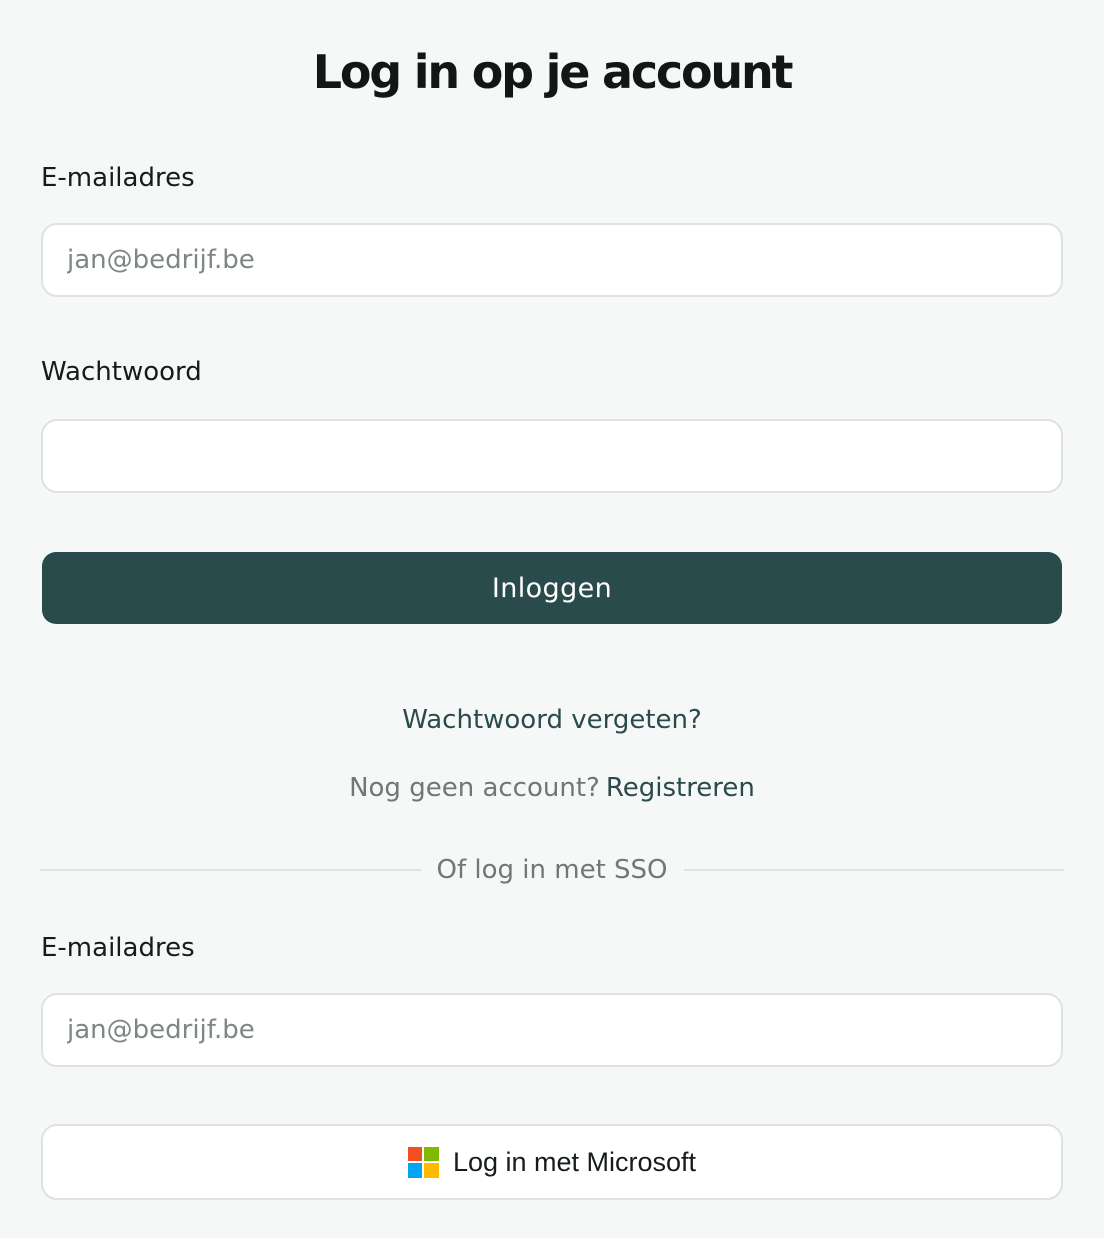  I want to click on forgot-password-row: Wachtwoord vergeten?, so click(552, 720).